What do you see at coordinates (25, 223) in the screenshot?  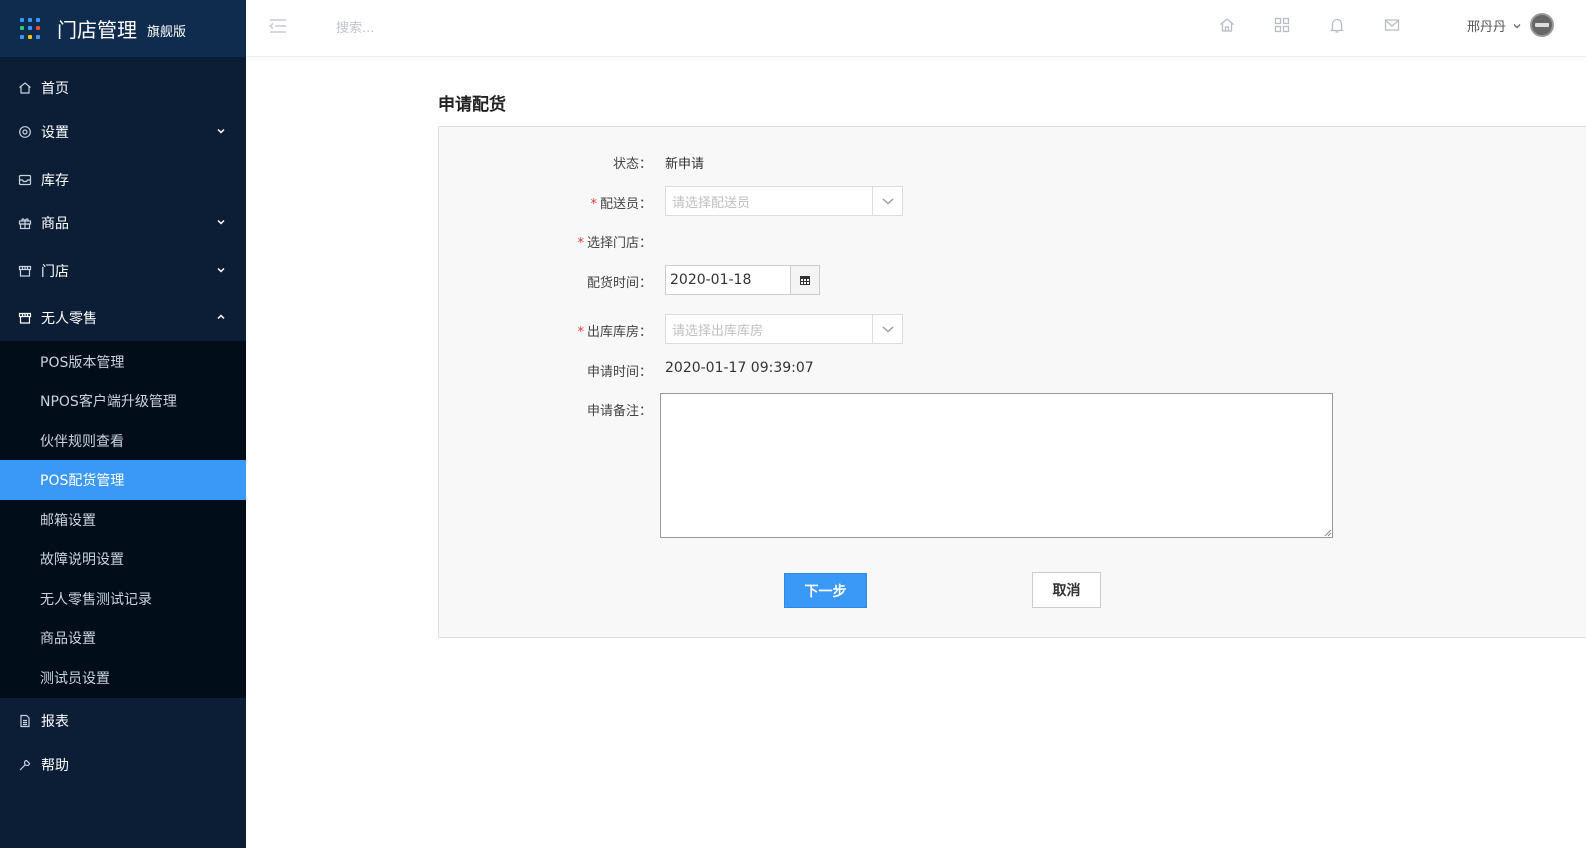 I see `gift-icon` at bounding box center [25, 223].